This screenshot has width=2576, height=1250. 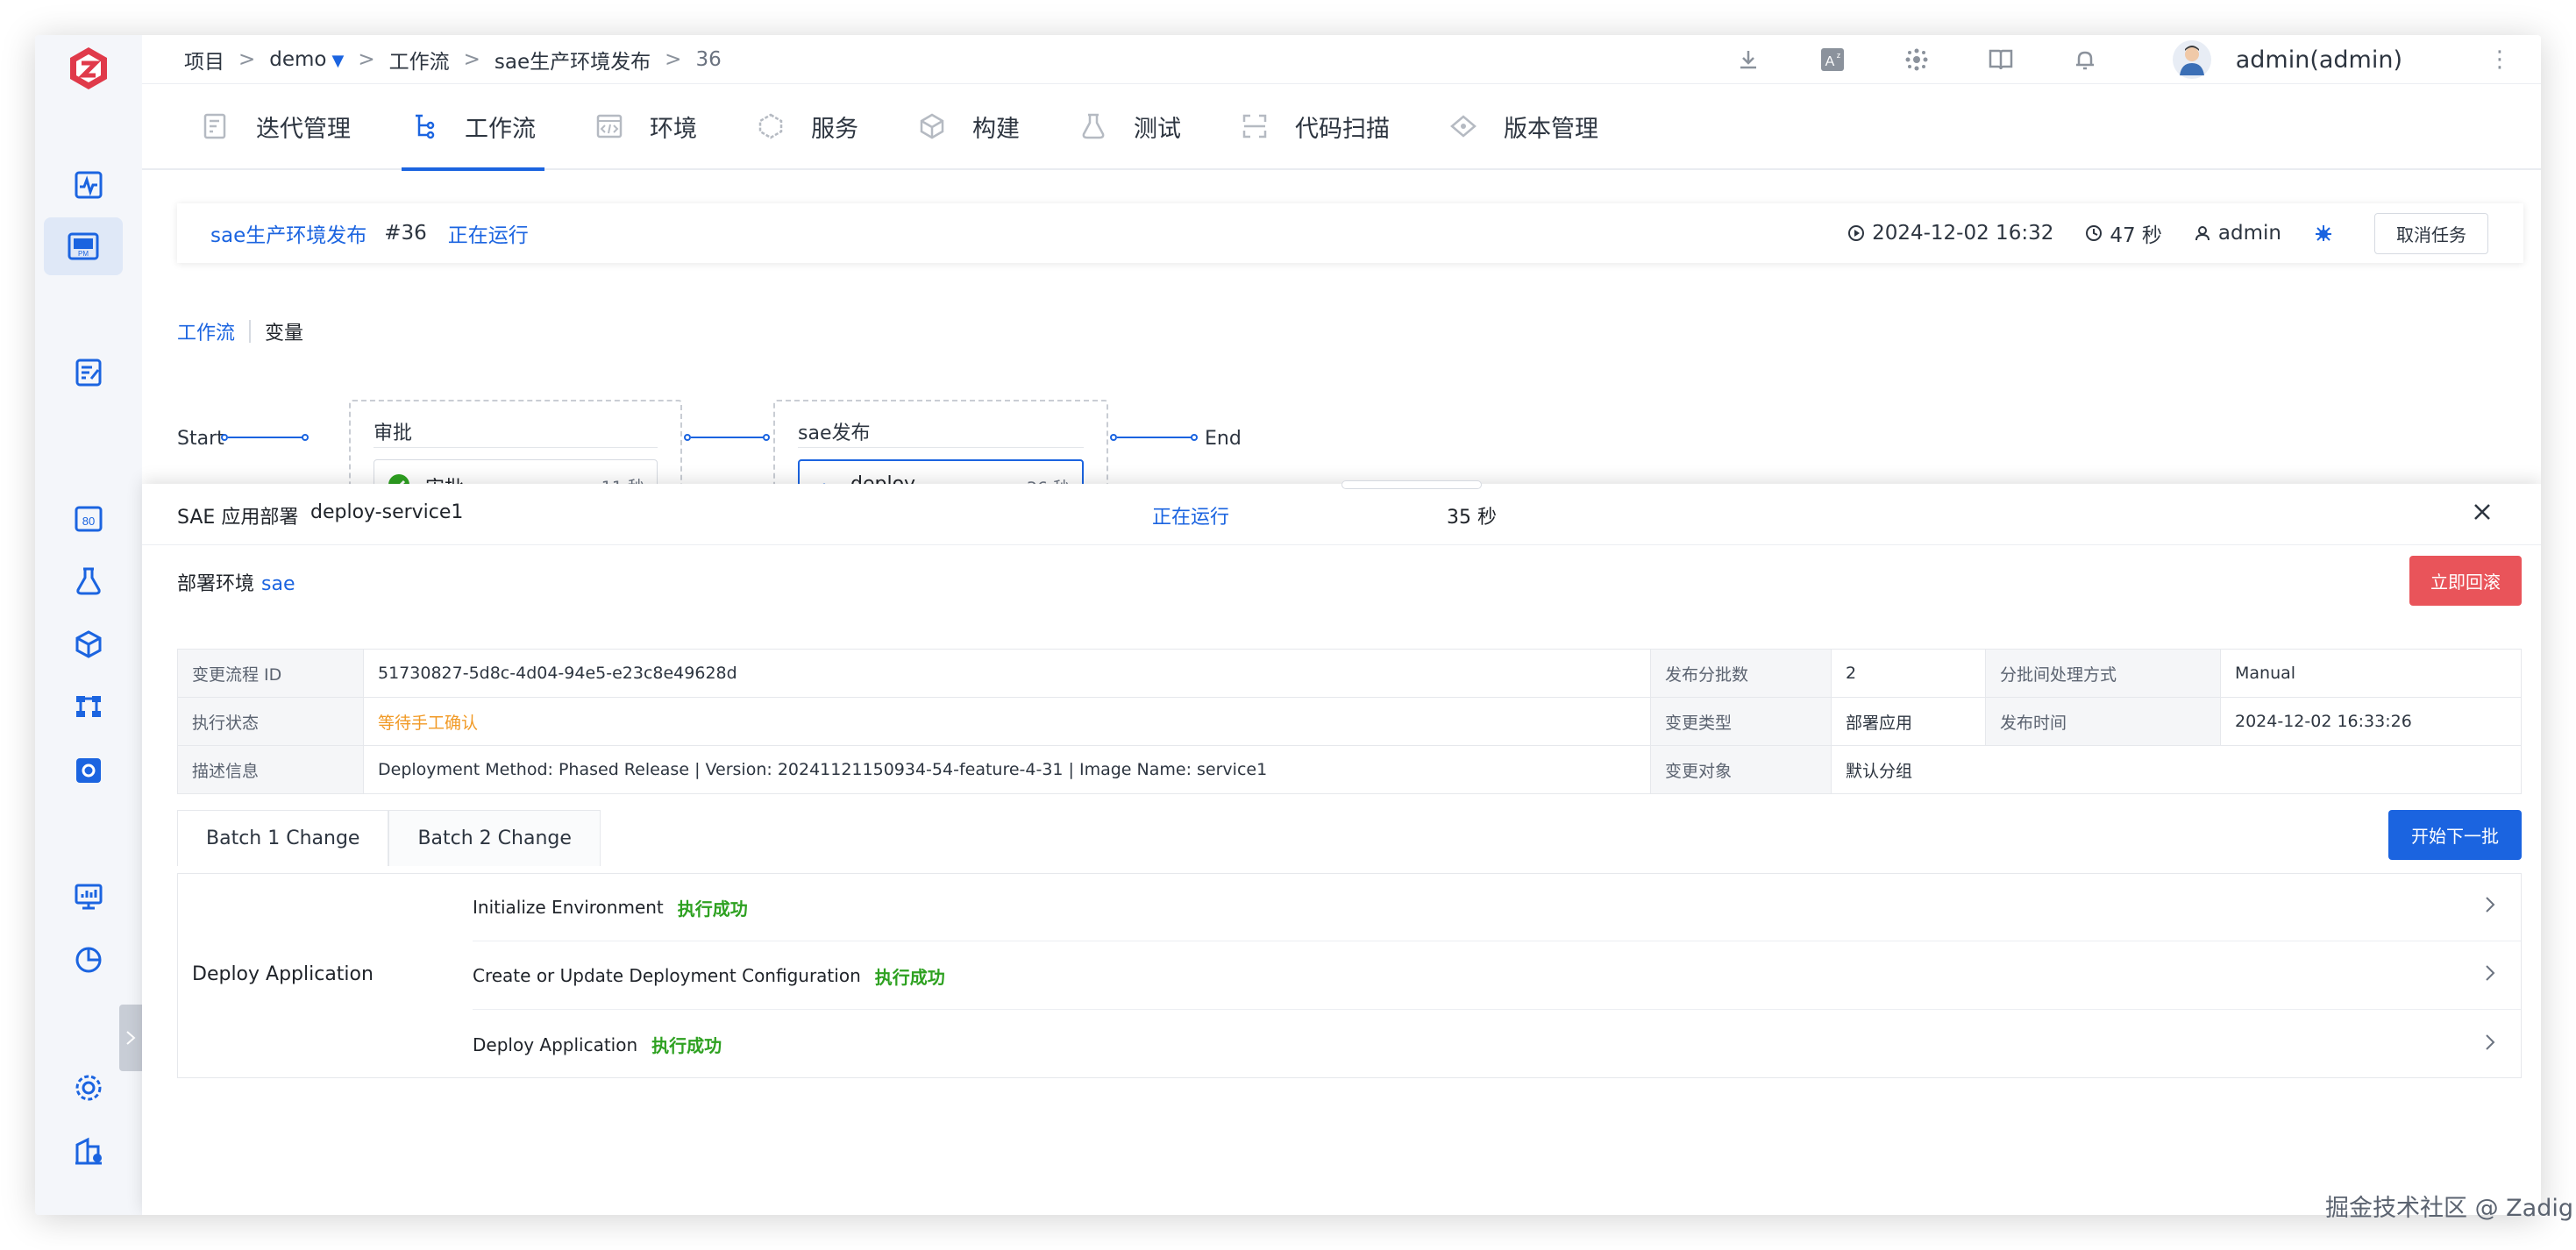 I want to click on stage-title: 审批, so click(x=393, y=433).